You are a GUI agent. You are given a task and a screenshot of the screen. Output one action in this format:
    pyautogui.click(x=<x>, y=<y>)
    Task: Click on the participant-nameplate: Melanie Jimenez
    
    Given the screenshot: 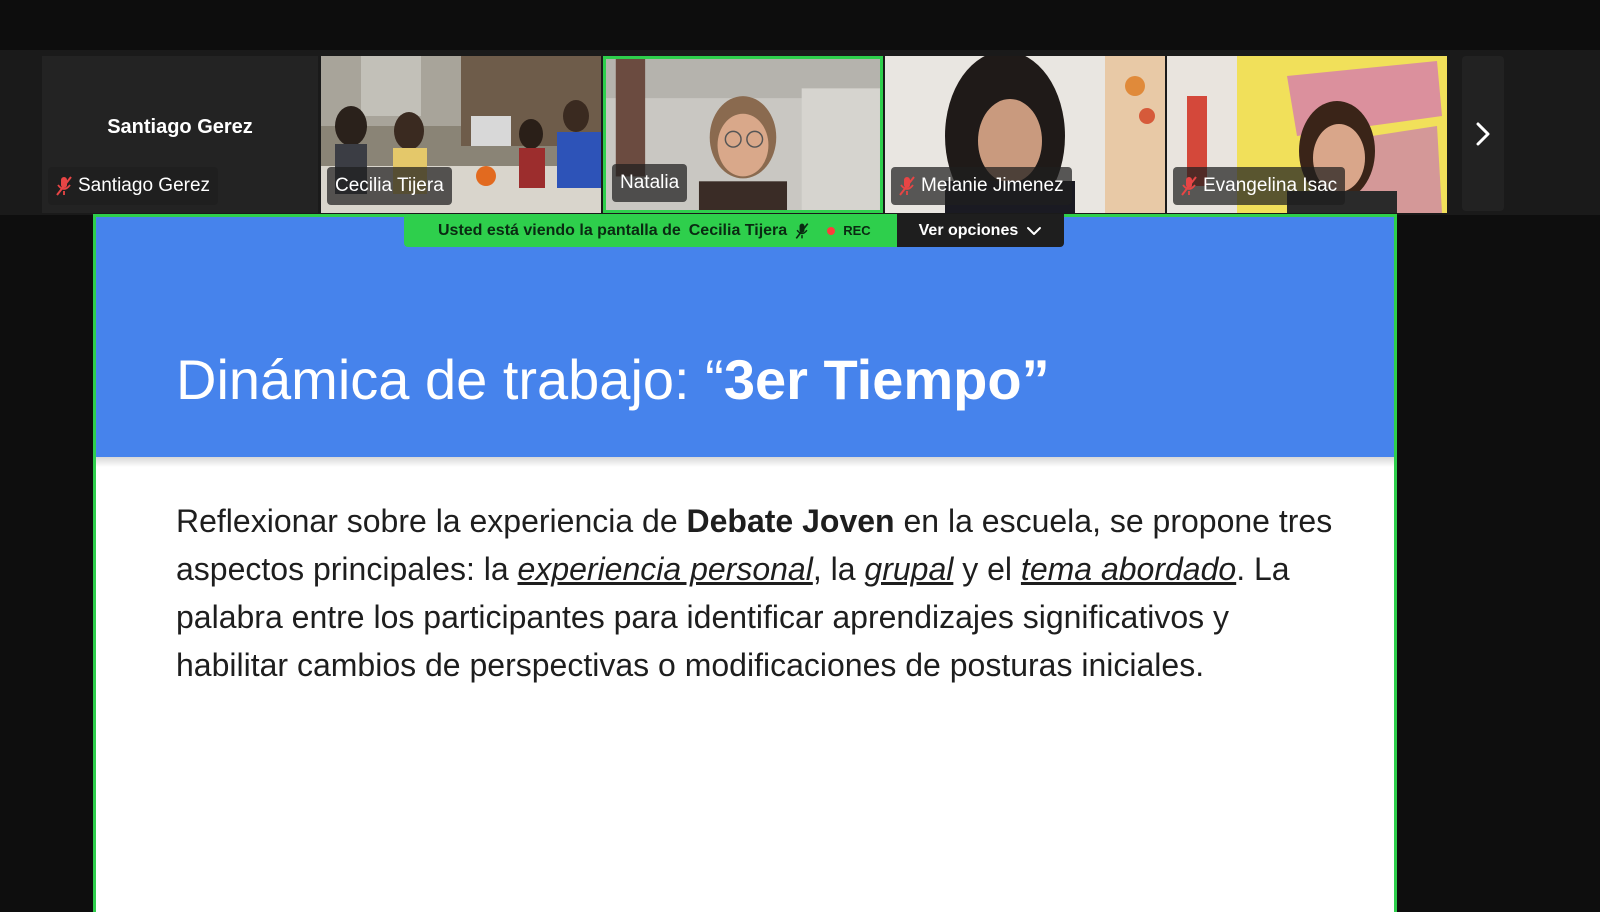 What is the action you would take?
    pyautogui.click(x=981, y=186)
    